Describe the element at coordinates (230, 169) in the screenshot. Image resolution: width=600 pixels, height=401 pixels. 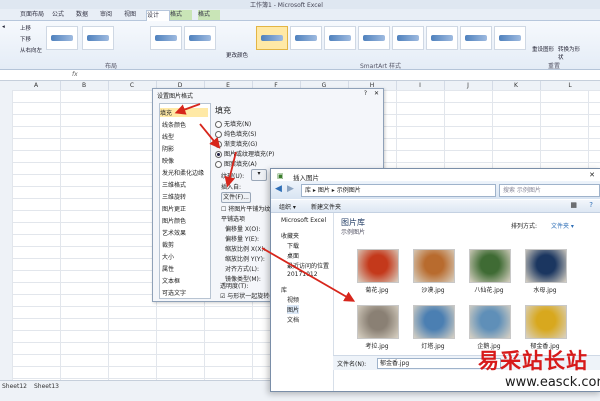
I see `arrow-to-file-button` at that location.